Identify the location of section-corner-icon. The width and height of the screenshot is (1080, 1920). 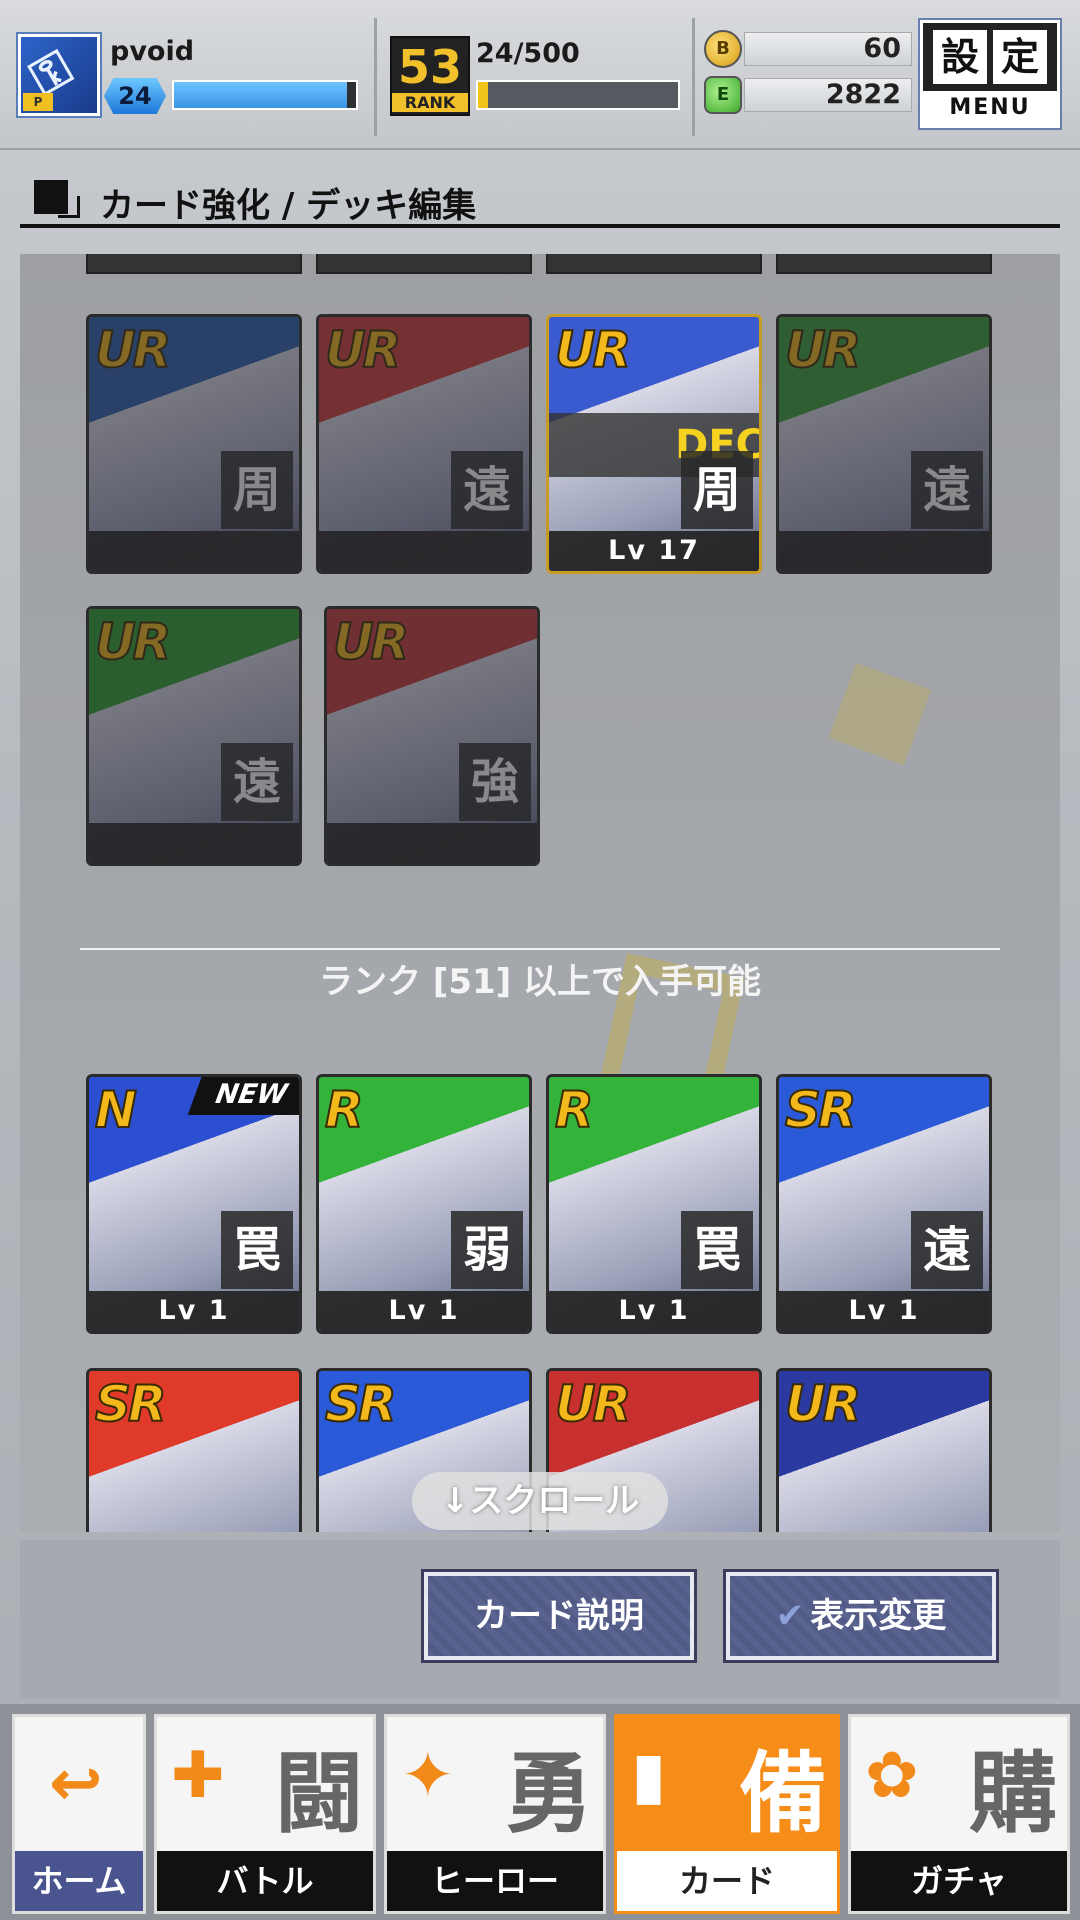
(69, 207).